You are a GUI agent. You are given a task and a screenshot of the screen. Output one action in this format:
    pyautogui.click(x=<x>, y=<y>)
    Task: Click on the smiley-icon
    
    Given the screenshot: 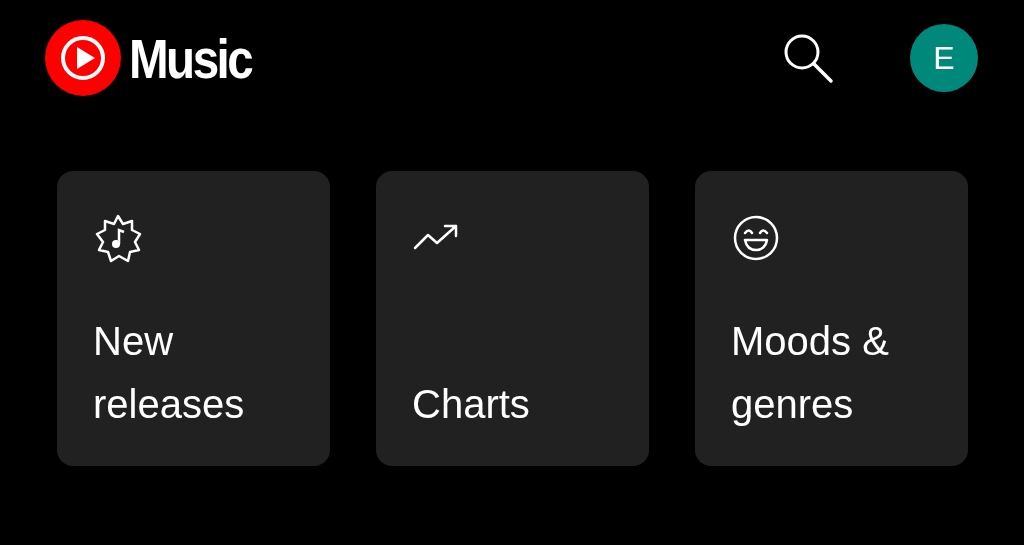 What is the action you would take?
    pyautogui.click(x=756, y=238)
    